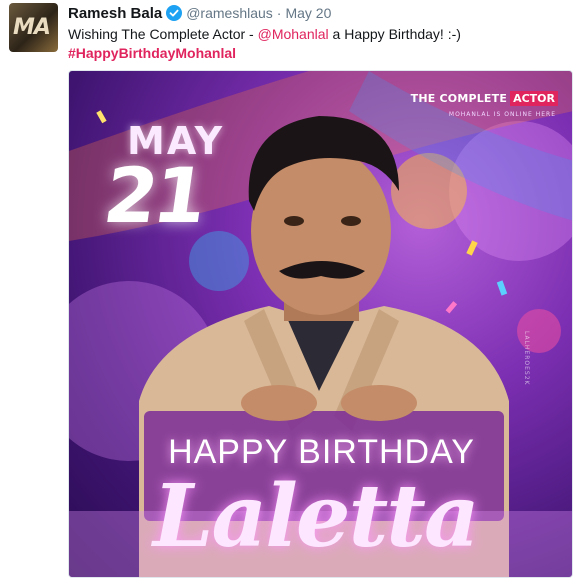 The height and width of the screenshot is (583, 582). What do you see at coordinates (174, 13) in the screenshot?
I see `verified-badge-icon` at bounding box center [174, 13].